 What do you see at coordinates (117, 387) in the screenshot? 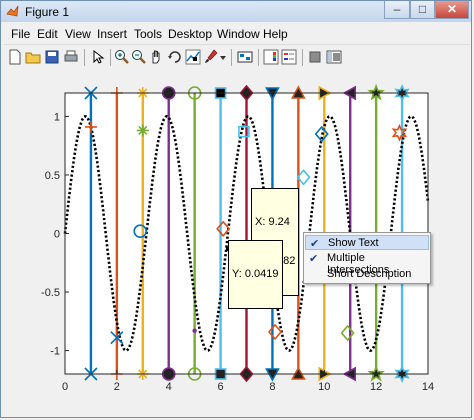
I see `x-tick-label: 2` at bounding box center [117, 387].